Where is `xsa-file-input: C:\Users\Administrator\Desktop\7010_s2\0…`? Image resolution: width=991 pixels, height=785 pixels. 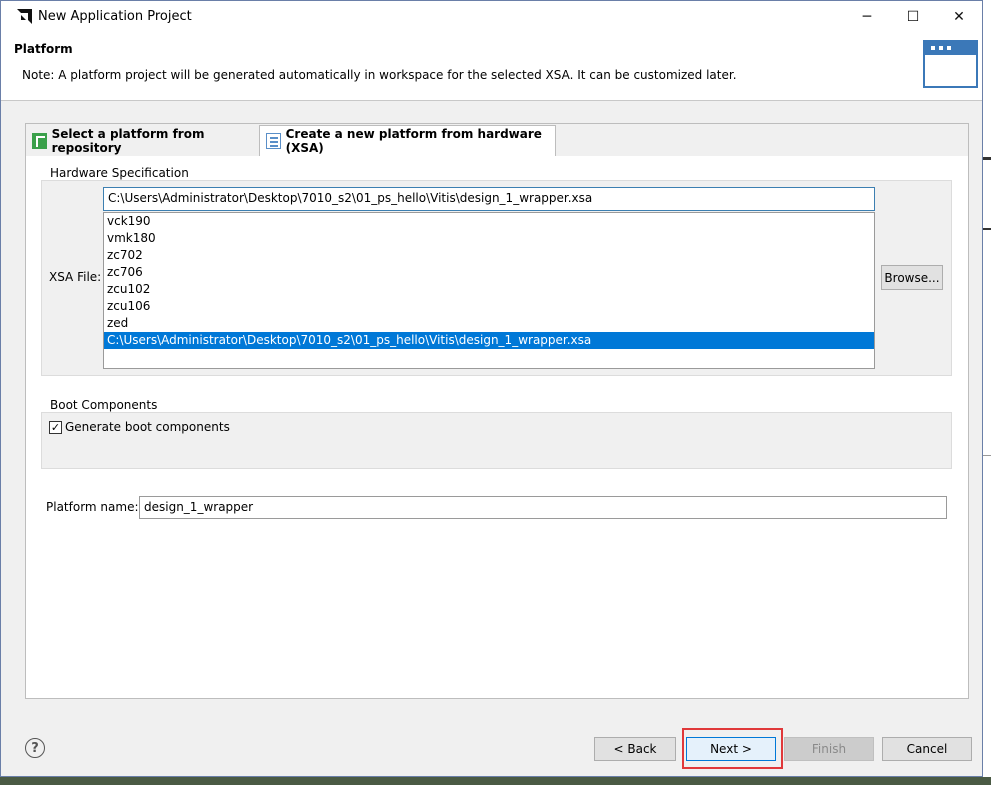
xsa-file-input: C:\Users\Administrator\Desktop\7010_s2\0… is located at coordinates (489, 199).